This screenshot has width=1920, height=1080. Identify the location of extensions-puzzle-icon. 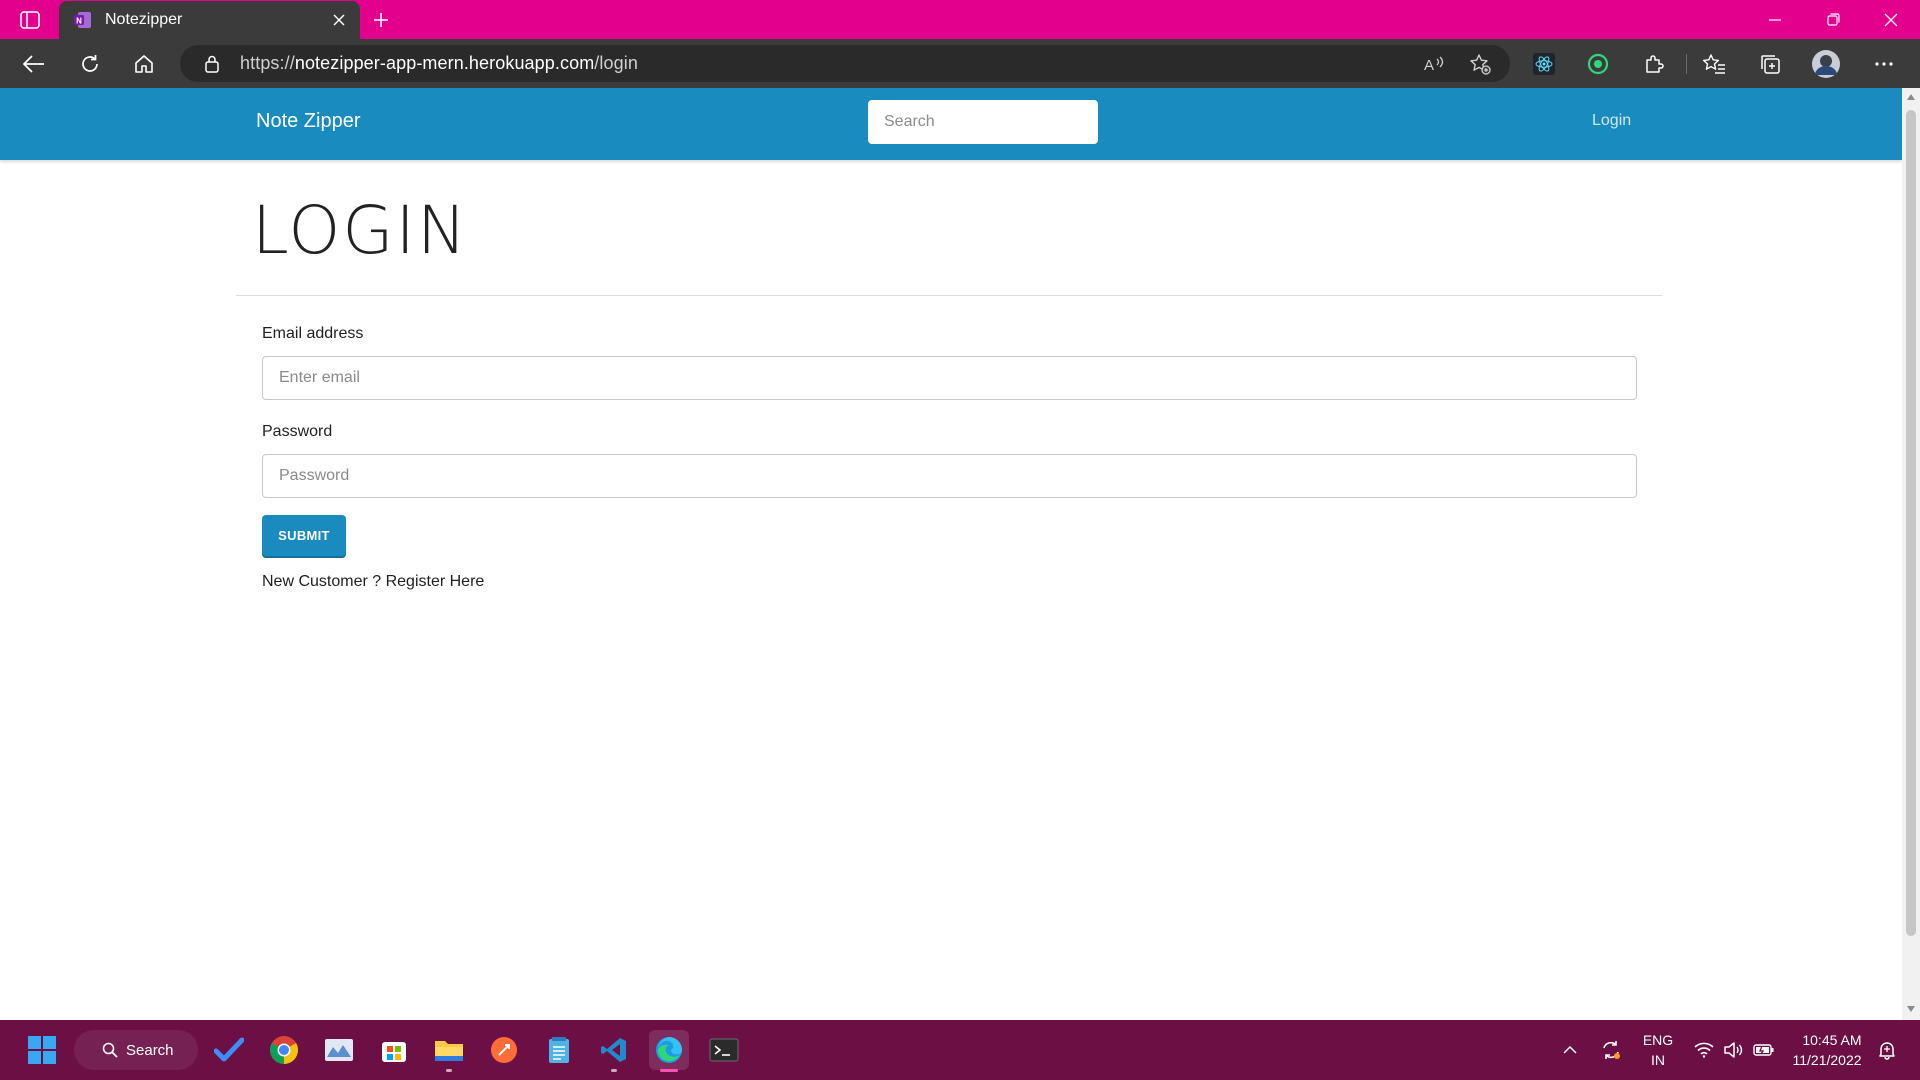
(1654, 64).